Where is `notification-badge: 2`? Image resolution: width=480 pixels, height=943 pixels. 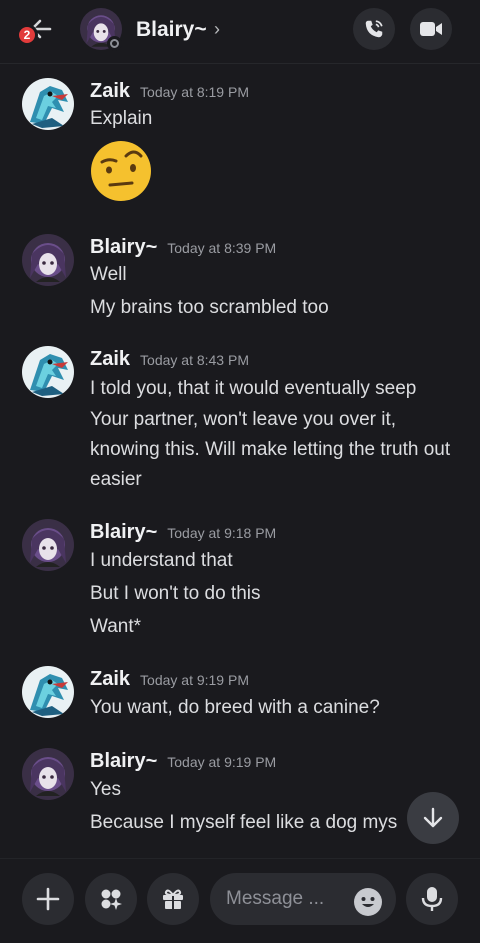
notification-badge: 2 is located at coordinates (27, 35).